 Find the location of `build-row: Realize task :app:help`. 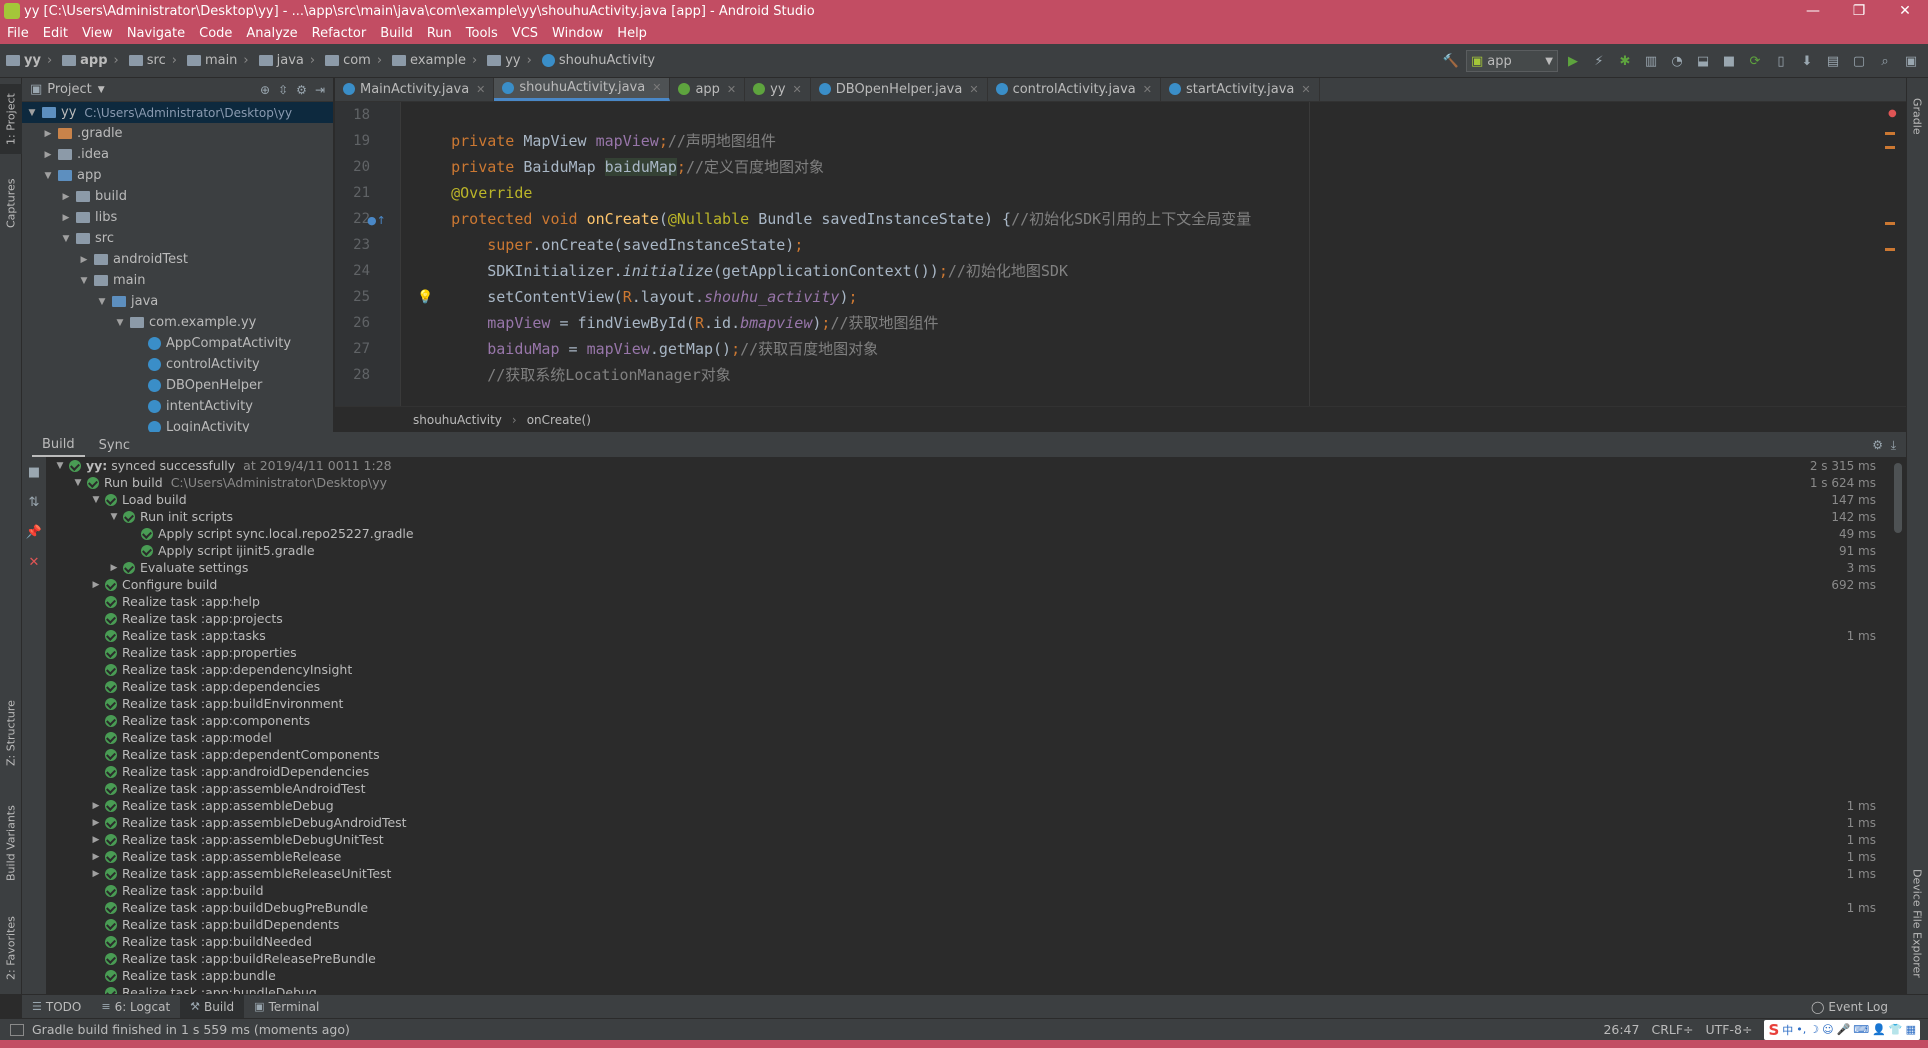

build-row: Realize task :app:help is located at coordinates (965, 601).